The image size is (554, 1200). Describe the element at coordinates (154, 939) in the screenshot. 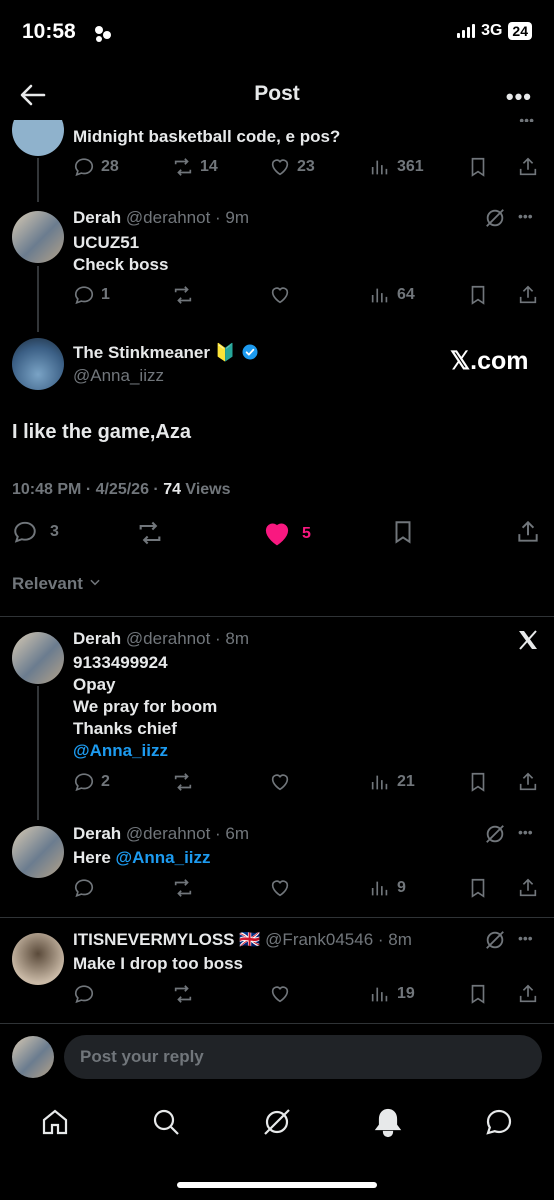

I see `author-name: ITISNEVERMYLOSS` at that location.